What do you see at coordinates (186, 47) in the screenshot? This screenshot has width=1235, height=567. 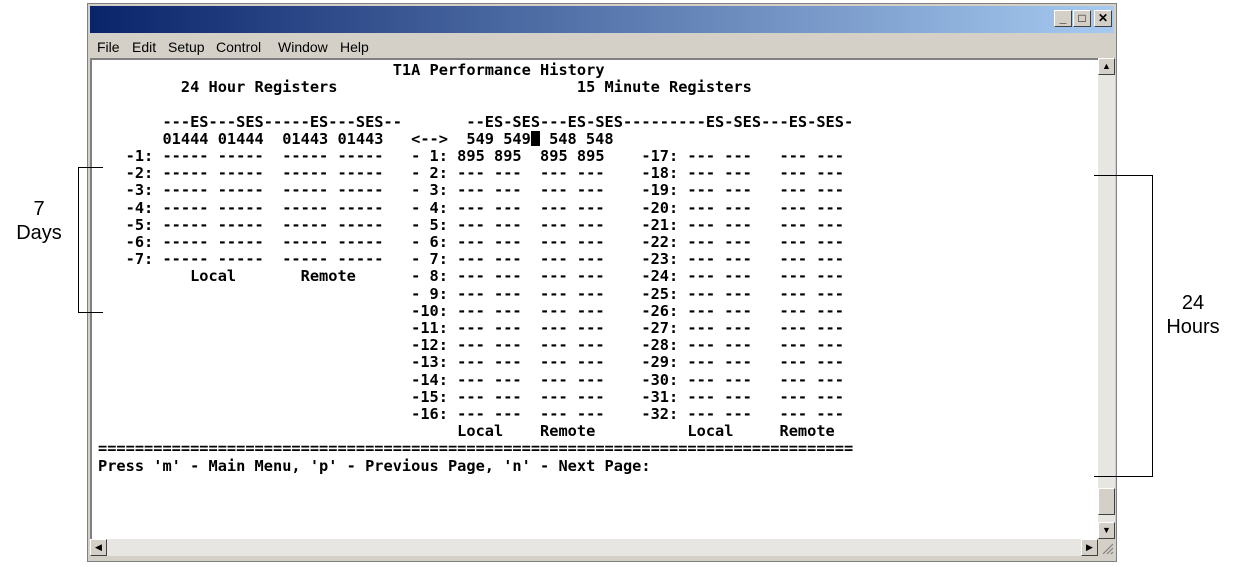 I see `menu-setup: Setup` at bounding box center [186, 47].